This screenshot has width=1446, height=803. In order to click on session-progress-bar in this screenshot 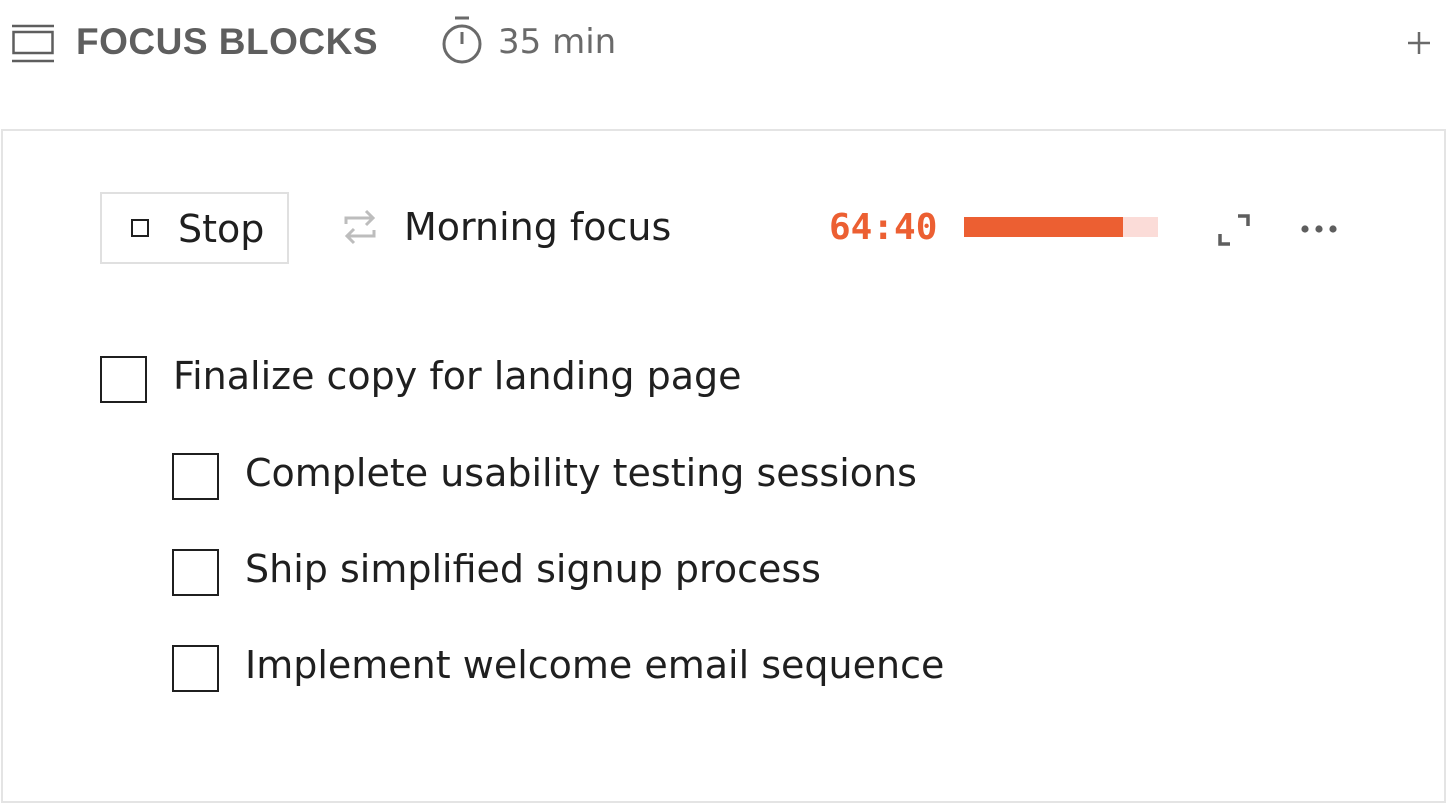, I will do `click(1061, 227)`.